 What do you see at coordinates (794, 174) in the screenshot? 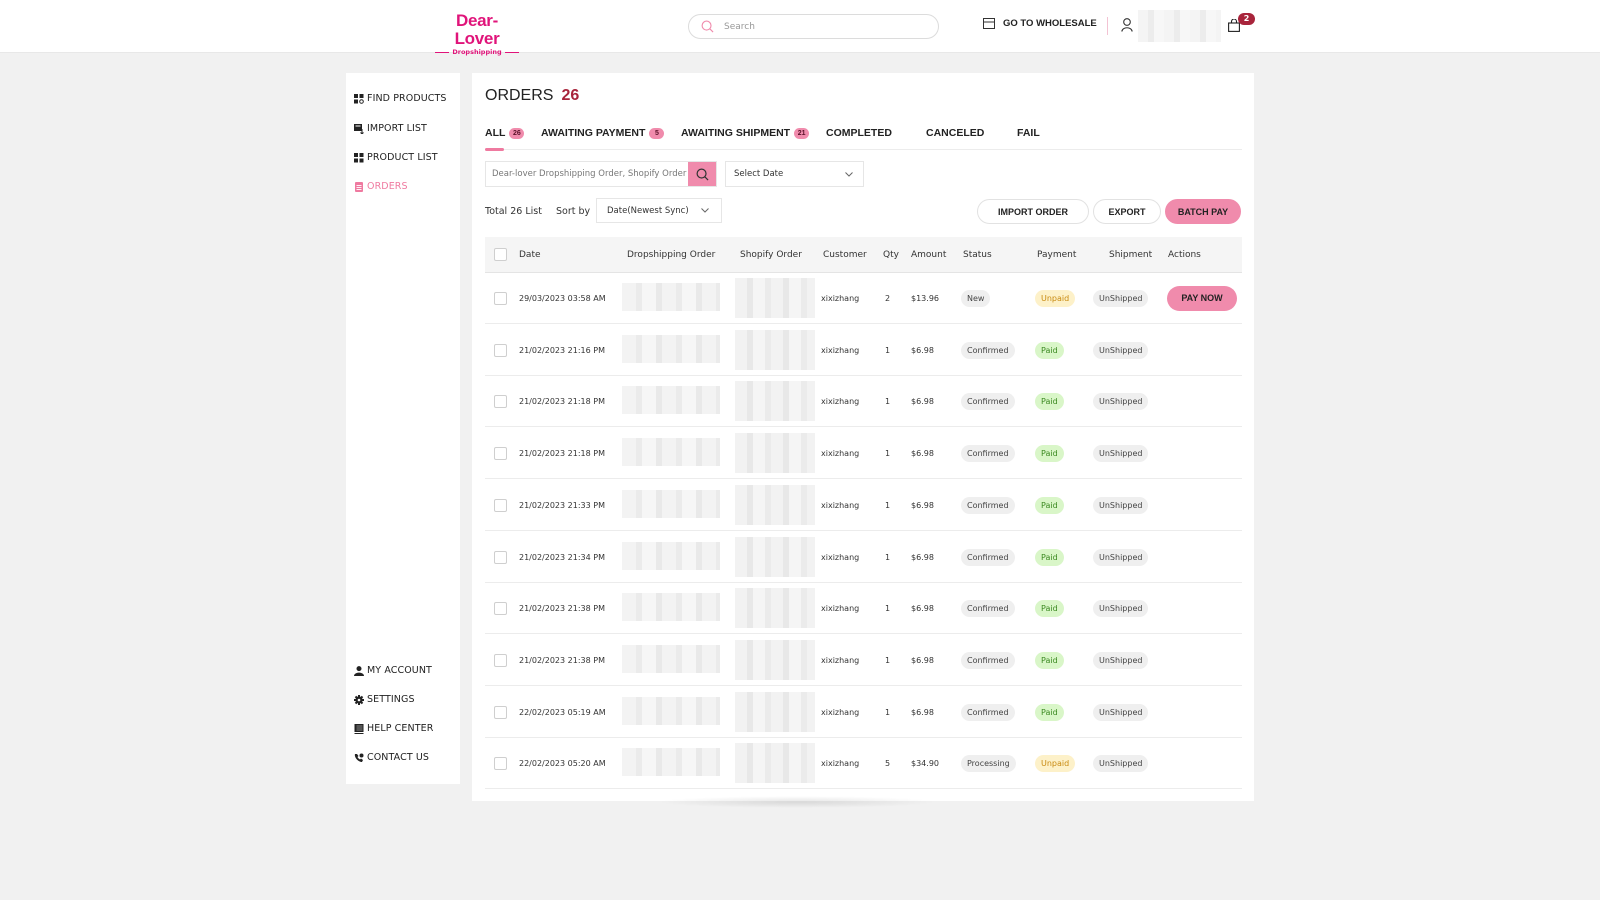
I see `date-select: Select Date` at bounding box center [794, 174].